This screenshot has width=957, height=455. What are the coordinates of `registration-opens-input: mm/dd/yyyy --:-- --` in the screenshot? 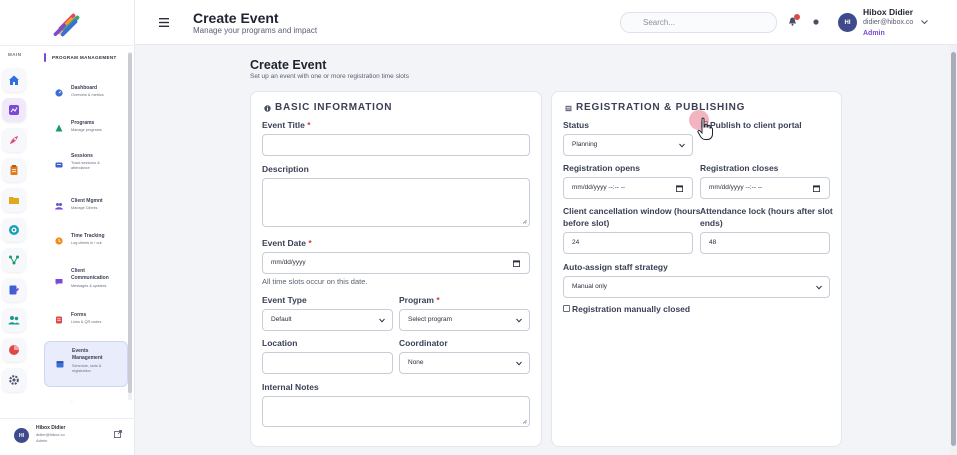 It's located at (628, 188).